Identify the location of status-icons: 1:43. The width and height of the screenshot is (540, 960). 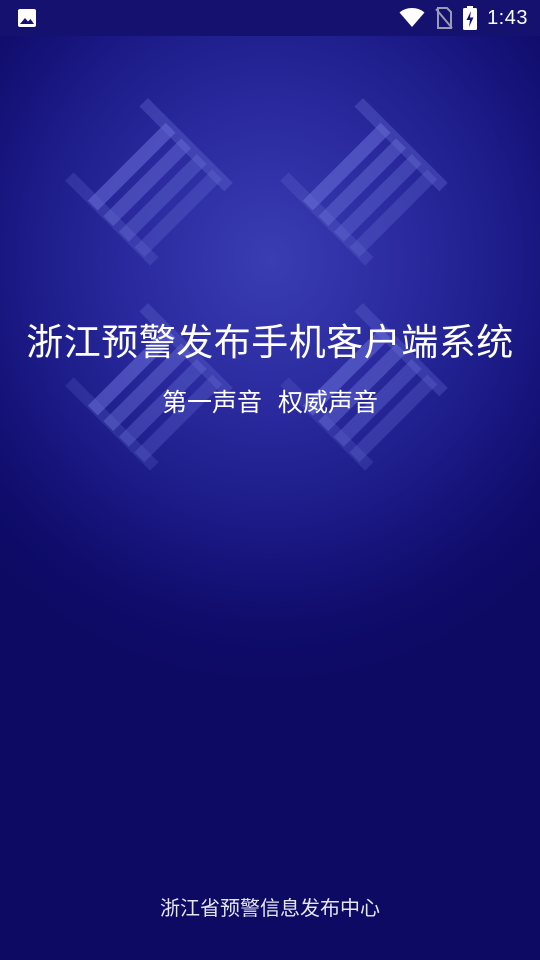
(463, 18).